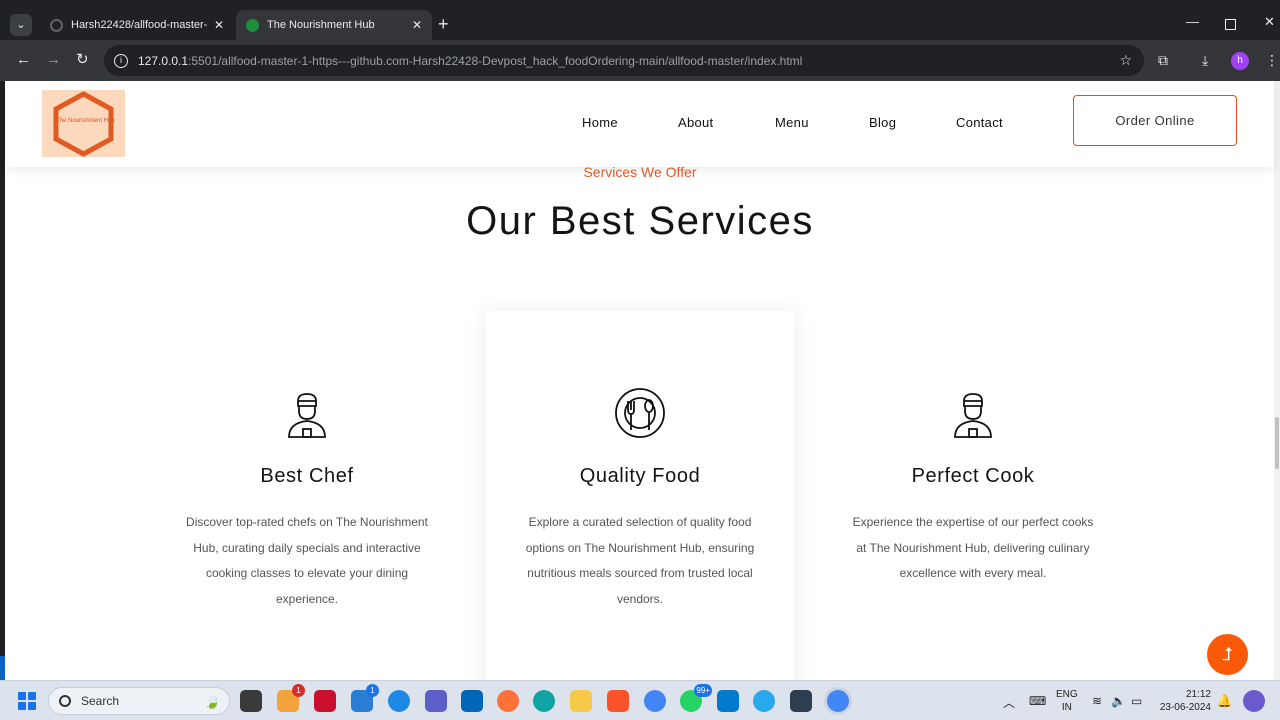 The image size is (1280, 720). I want to click on telegram-icon, so click(764, 701).